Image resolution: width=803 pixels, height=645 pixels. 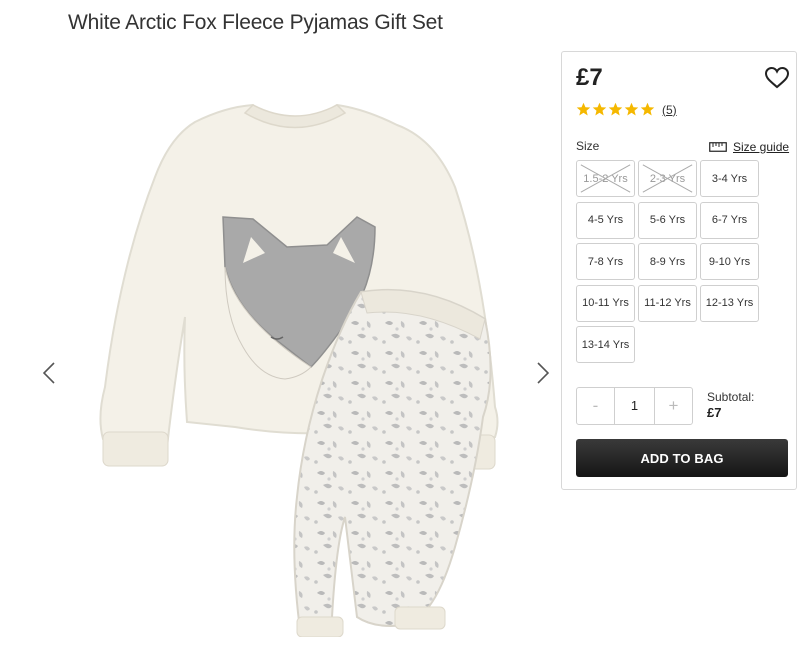 I want to click on quantity-input, so click(x=634, y=406).